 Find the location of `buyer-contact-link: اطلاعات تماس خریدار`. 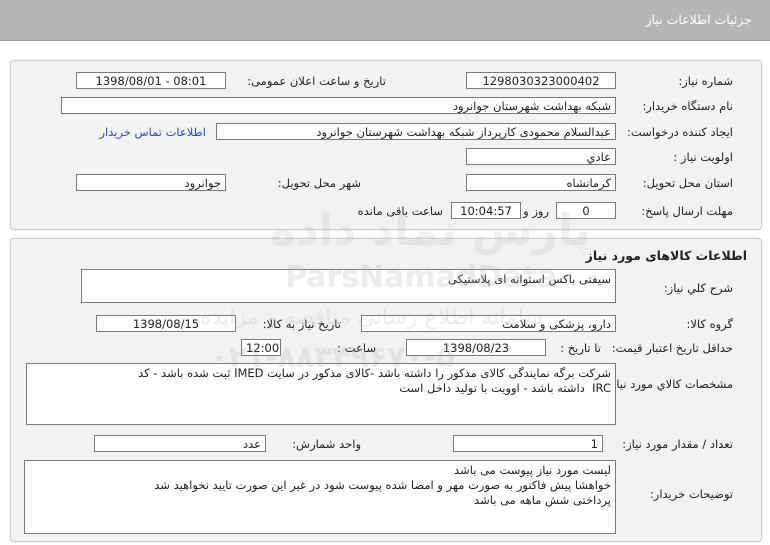

buyer-contact-link: اطلاعات تماس خریدار is located at coordinates (152, 132).